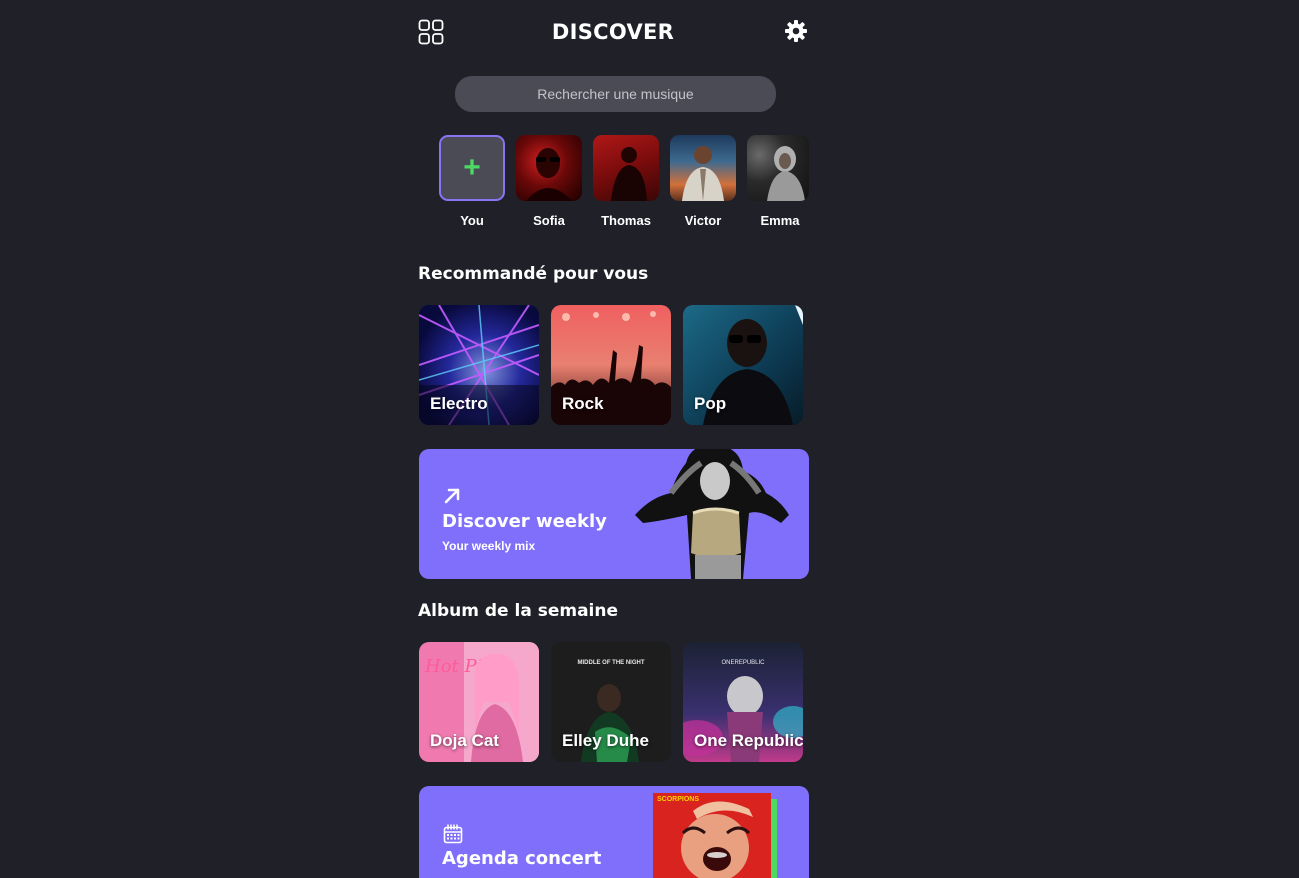  I want to click on story-name: Sofia, so click(549, 220).